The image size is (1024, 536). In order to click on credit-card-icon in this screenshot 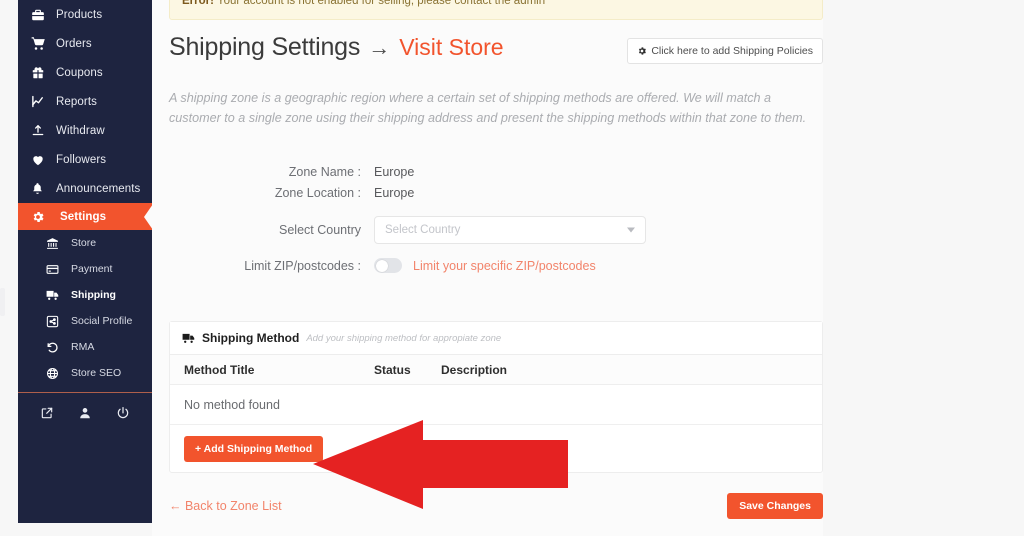, I will do `click(55, 269)`.